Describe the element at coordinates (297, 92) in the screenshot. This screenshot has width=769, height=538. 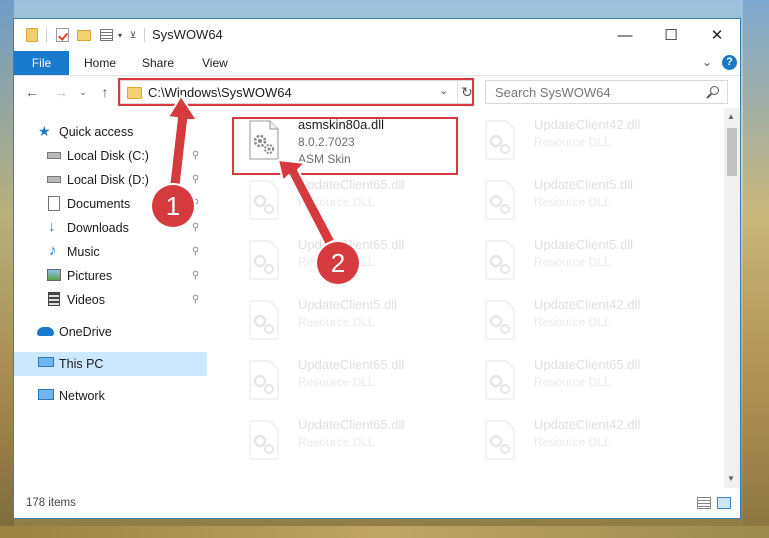
I see `address-bar: C:\Windows\SysWOW64 ⌄ ↻` at that location.